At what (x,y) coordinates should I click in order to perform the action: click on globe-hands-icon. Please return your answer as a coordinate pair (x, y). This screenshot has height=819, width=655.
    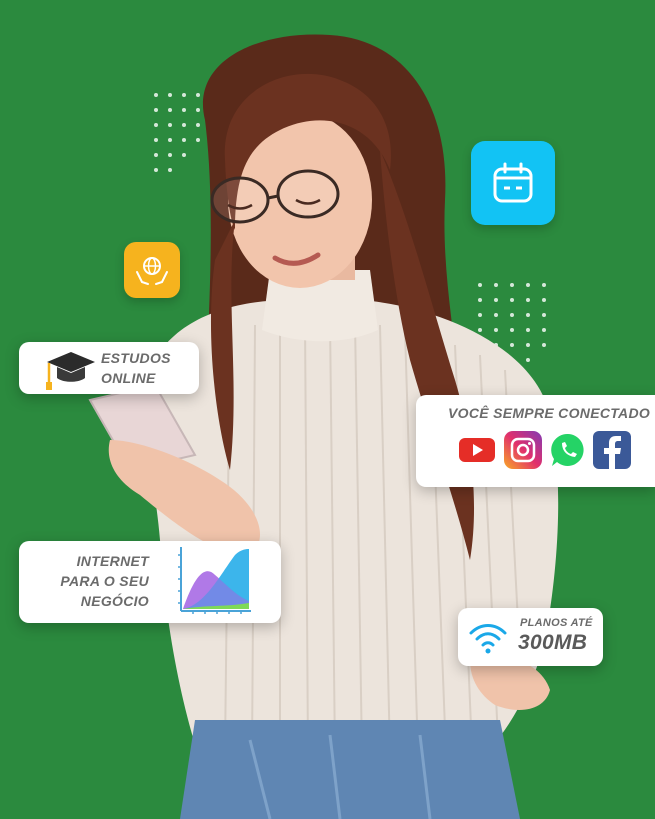
    Looking at the image, I should click on (152, 271).